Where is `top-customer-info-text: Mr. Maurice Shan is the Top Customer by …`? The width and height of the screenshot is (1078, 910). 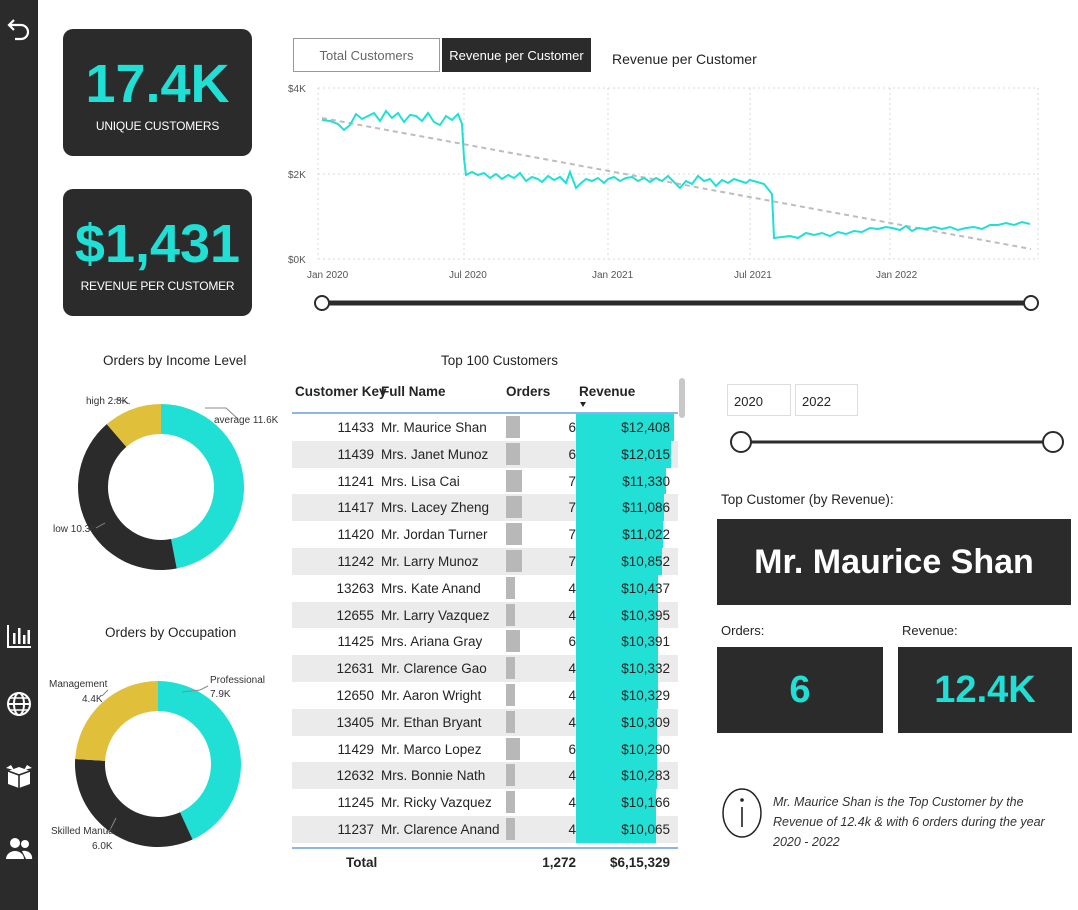
top-customer-info-text: Mr. Maurice Shan is the Top Customer by … is located at coordinates (909, 822).